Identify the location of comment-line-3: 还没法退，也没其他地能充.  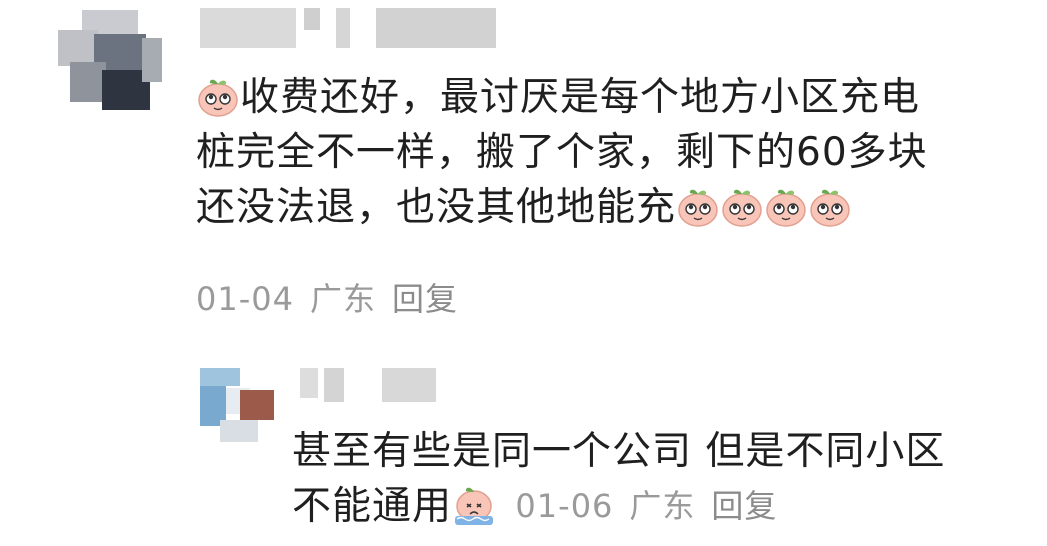
(436, 207).